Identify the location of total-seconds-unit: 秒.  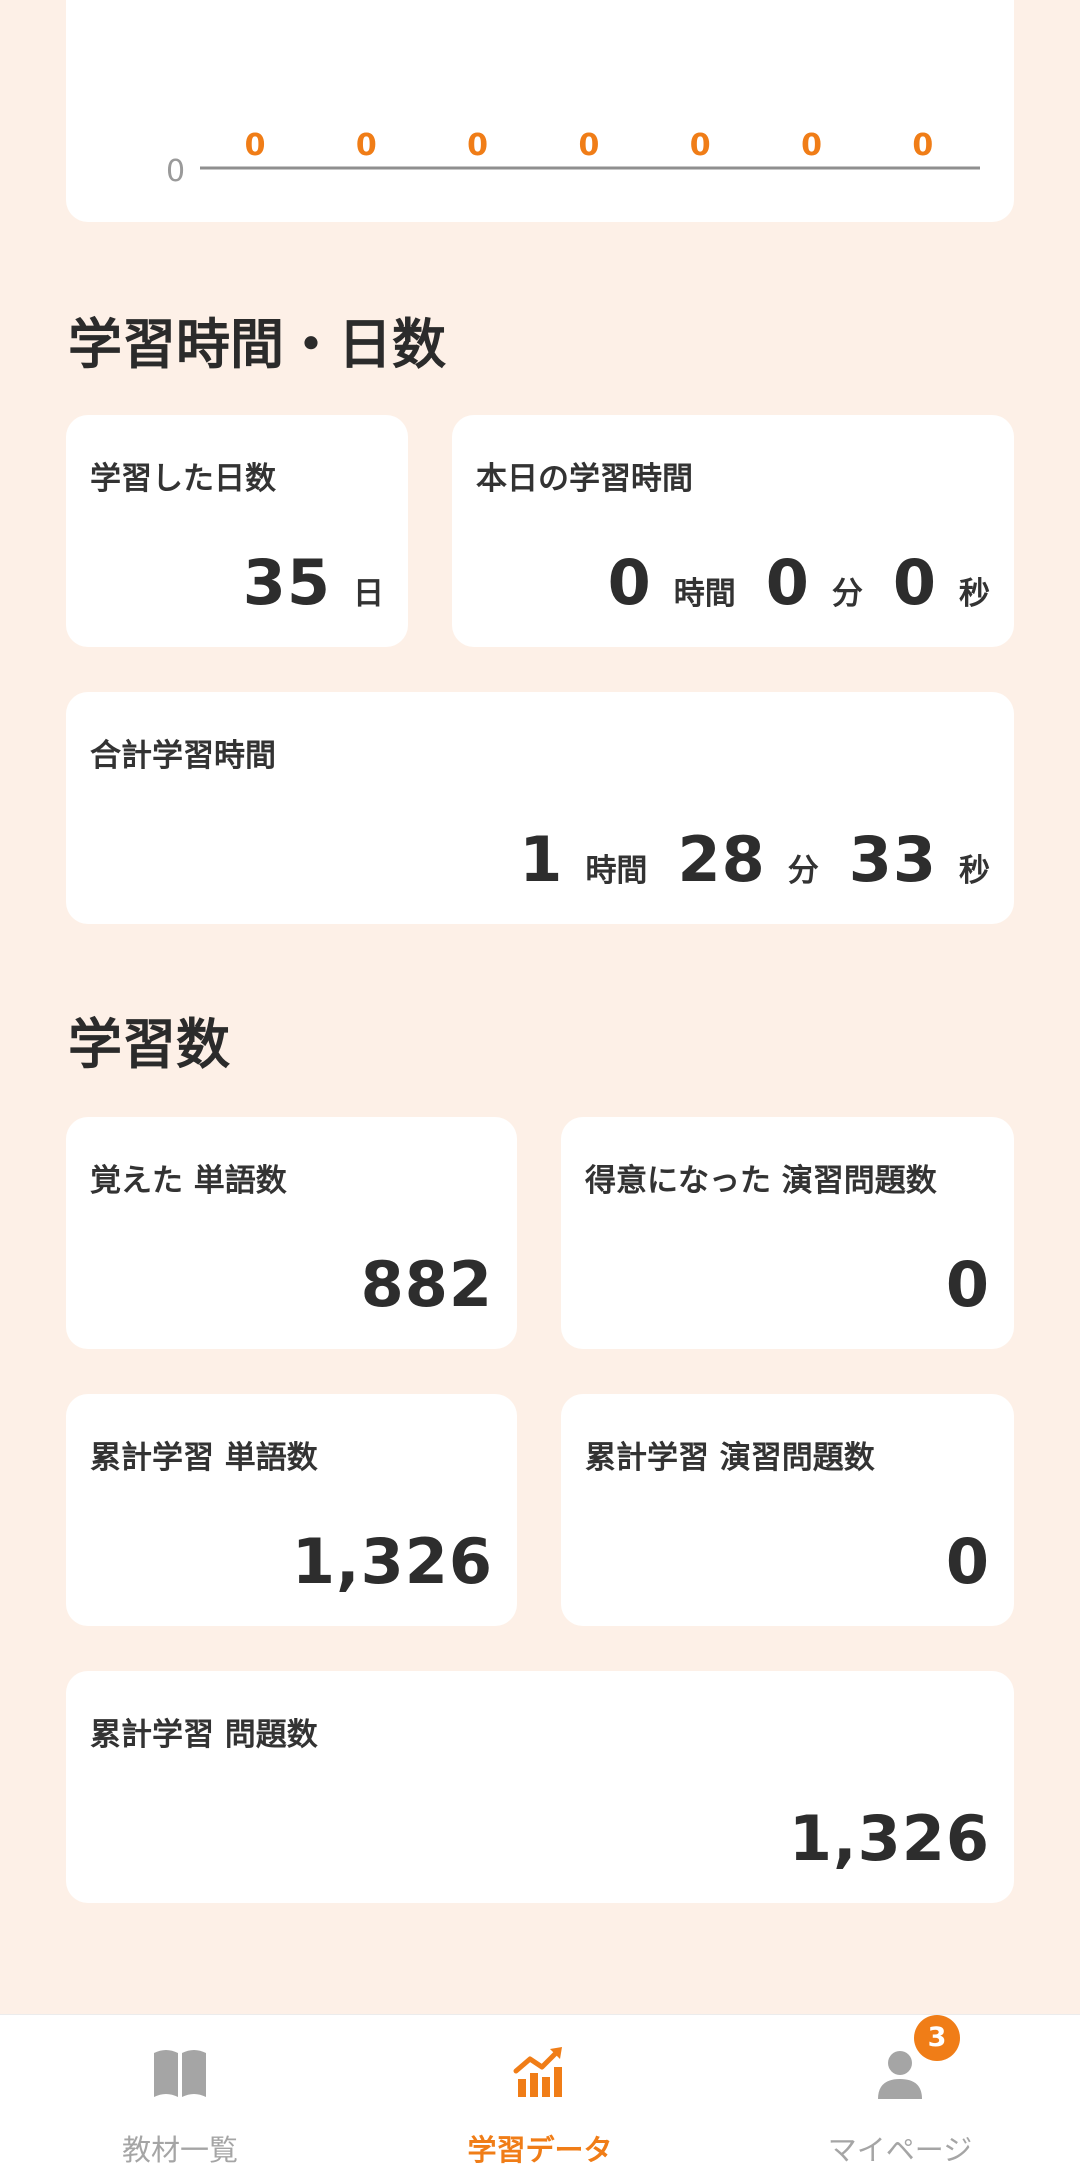
(974, 871).